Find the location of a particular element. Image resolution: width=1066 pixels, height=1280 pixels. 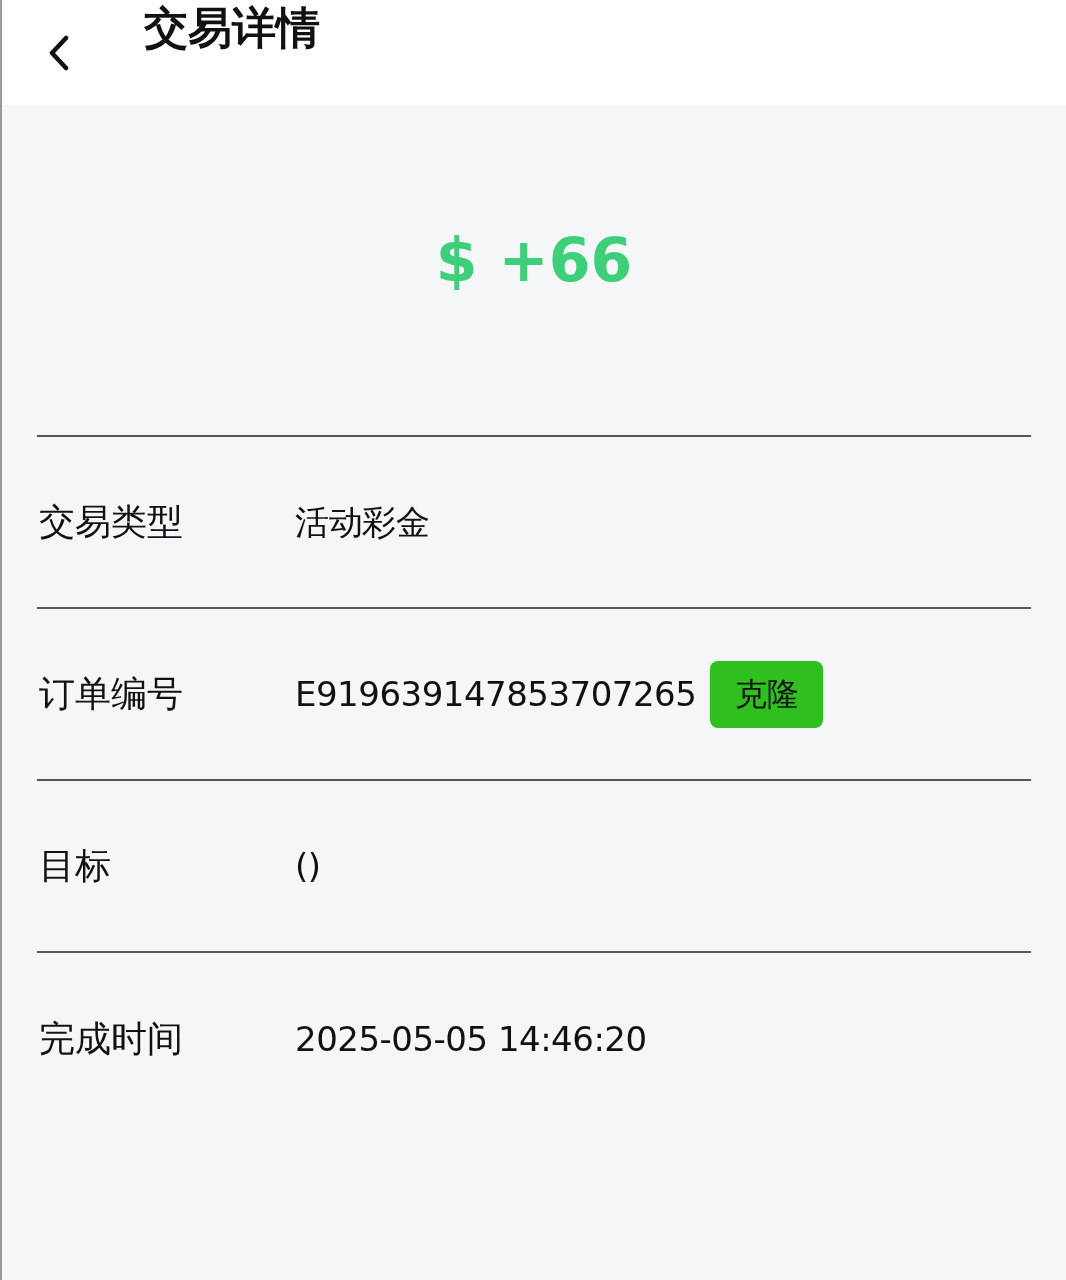

row-value: 2025-05-05 14:46:20 is located at coordinates (471, 1039).